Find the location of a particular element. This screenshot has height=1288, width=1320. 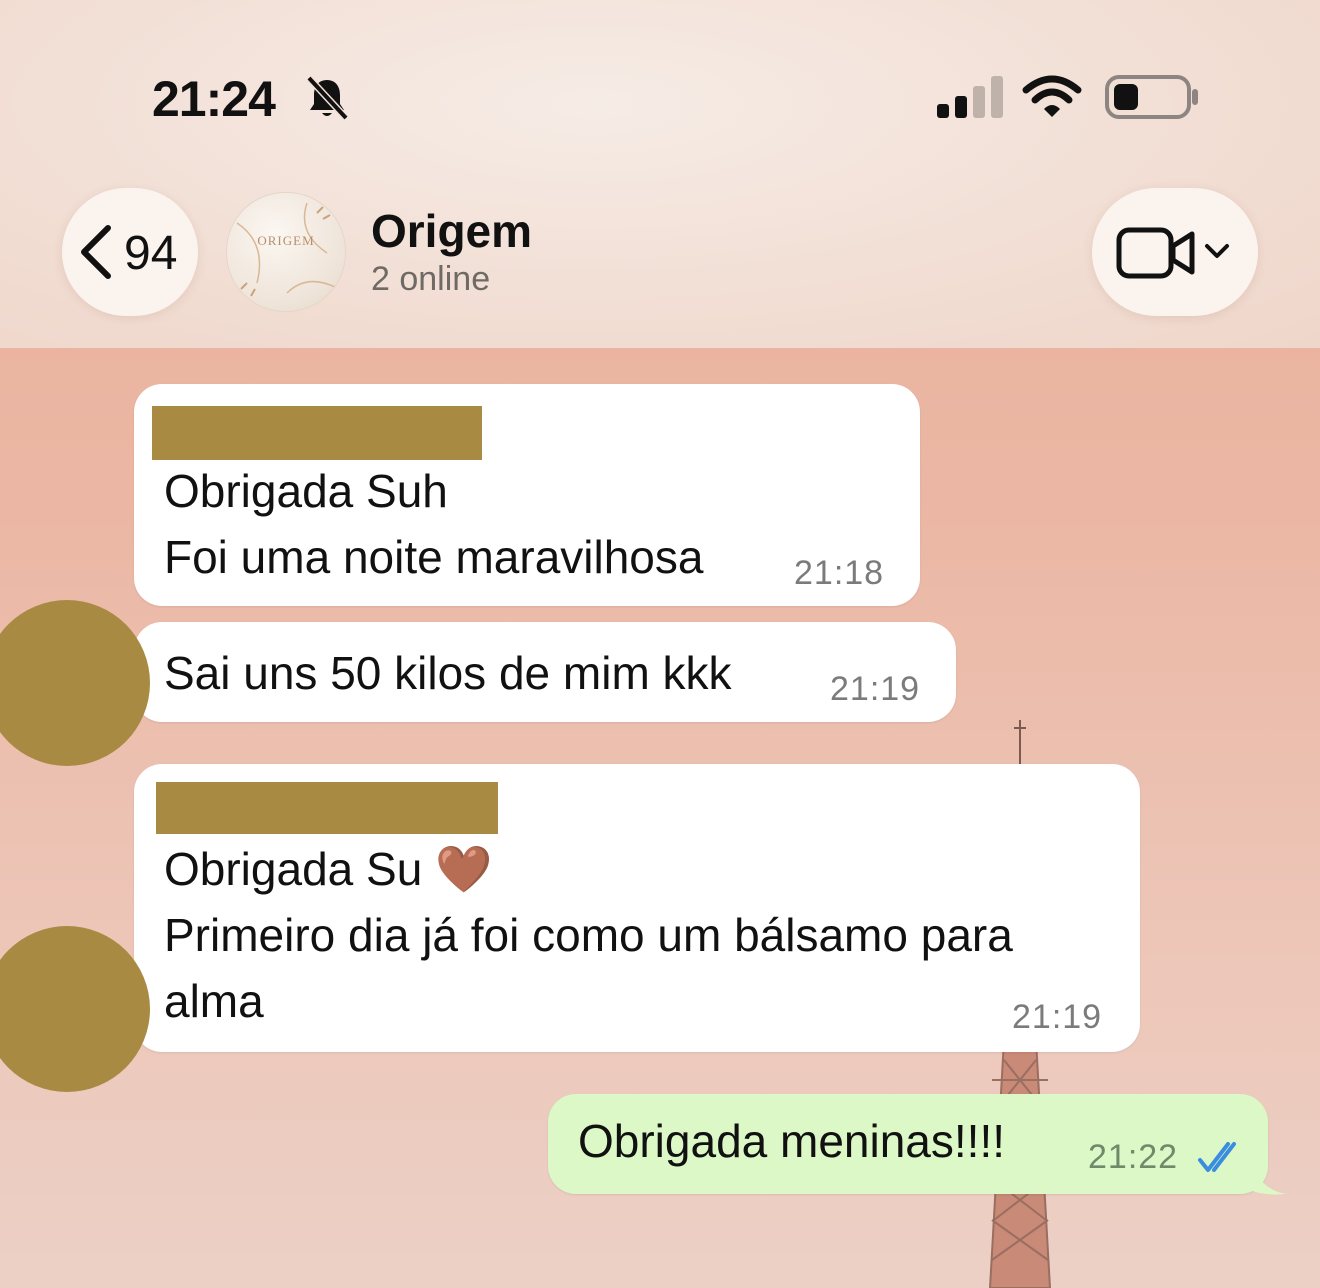

message-text: Obrigada Suh is located at coordinates (306, 491).